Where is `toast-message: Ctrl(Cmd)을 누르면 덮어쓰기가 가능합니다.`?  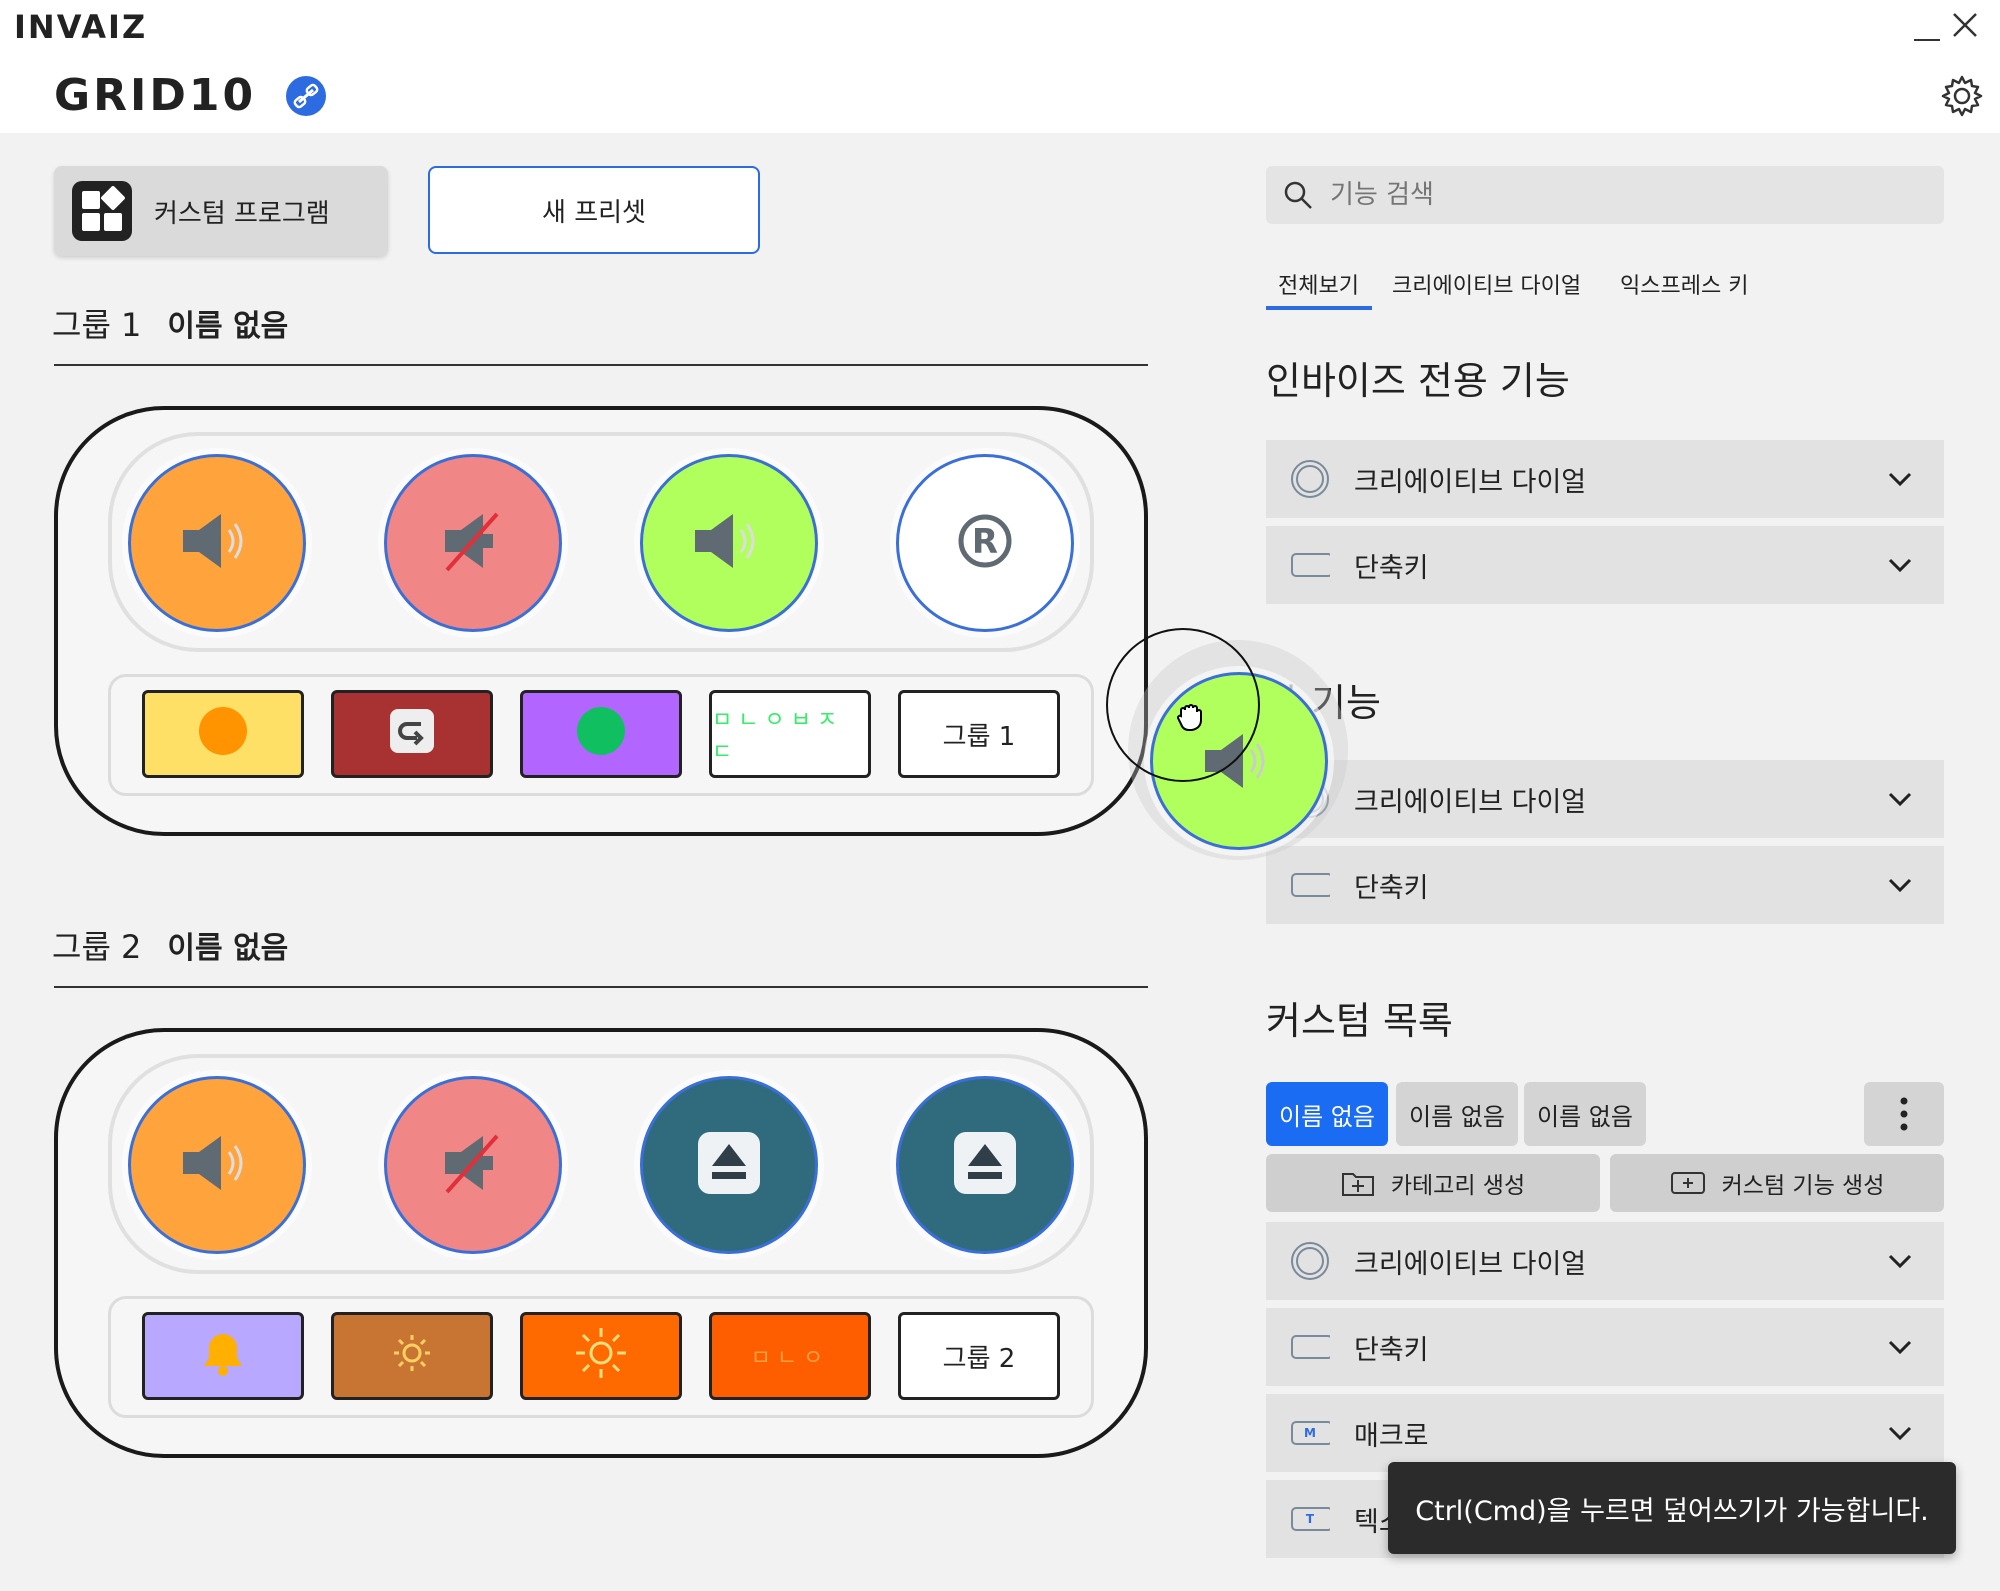
toast-message: Ctrl(Cmd)을 누르면 덮어쓰기가 가능합니다. is located at coordinates (1672, 1508).